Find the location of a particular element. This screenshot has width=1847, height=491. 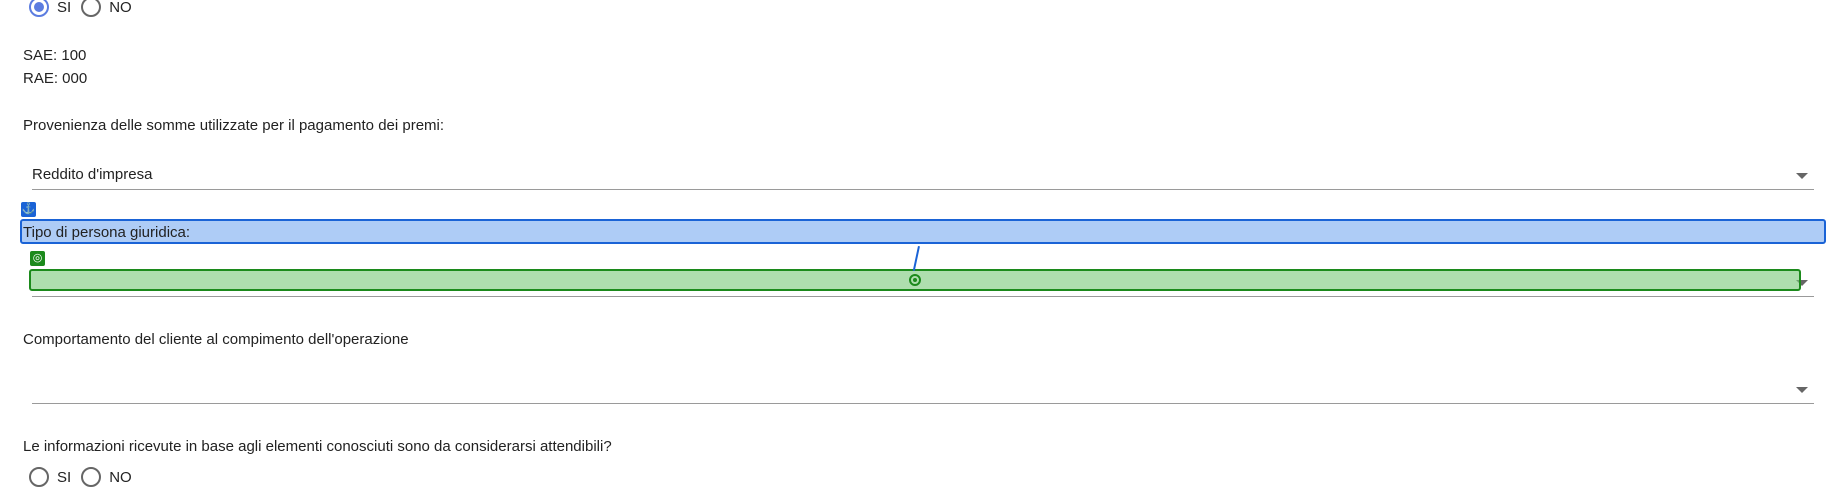

radio-si-top: SI is located at coordinates (50, 8).